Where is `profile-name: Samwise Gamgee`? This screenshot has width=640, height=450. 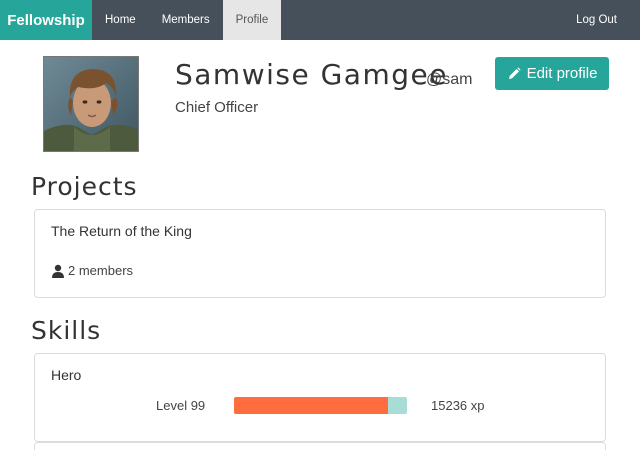 profile-name: Samwise Gamgee is located at coordinates (311, 74).